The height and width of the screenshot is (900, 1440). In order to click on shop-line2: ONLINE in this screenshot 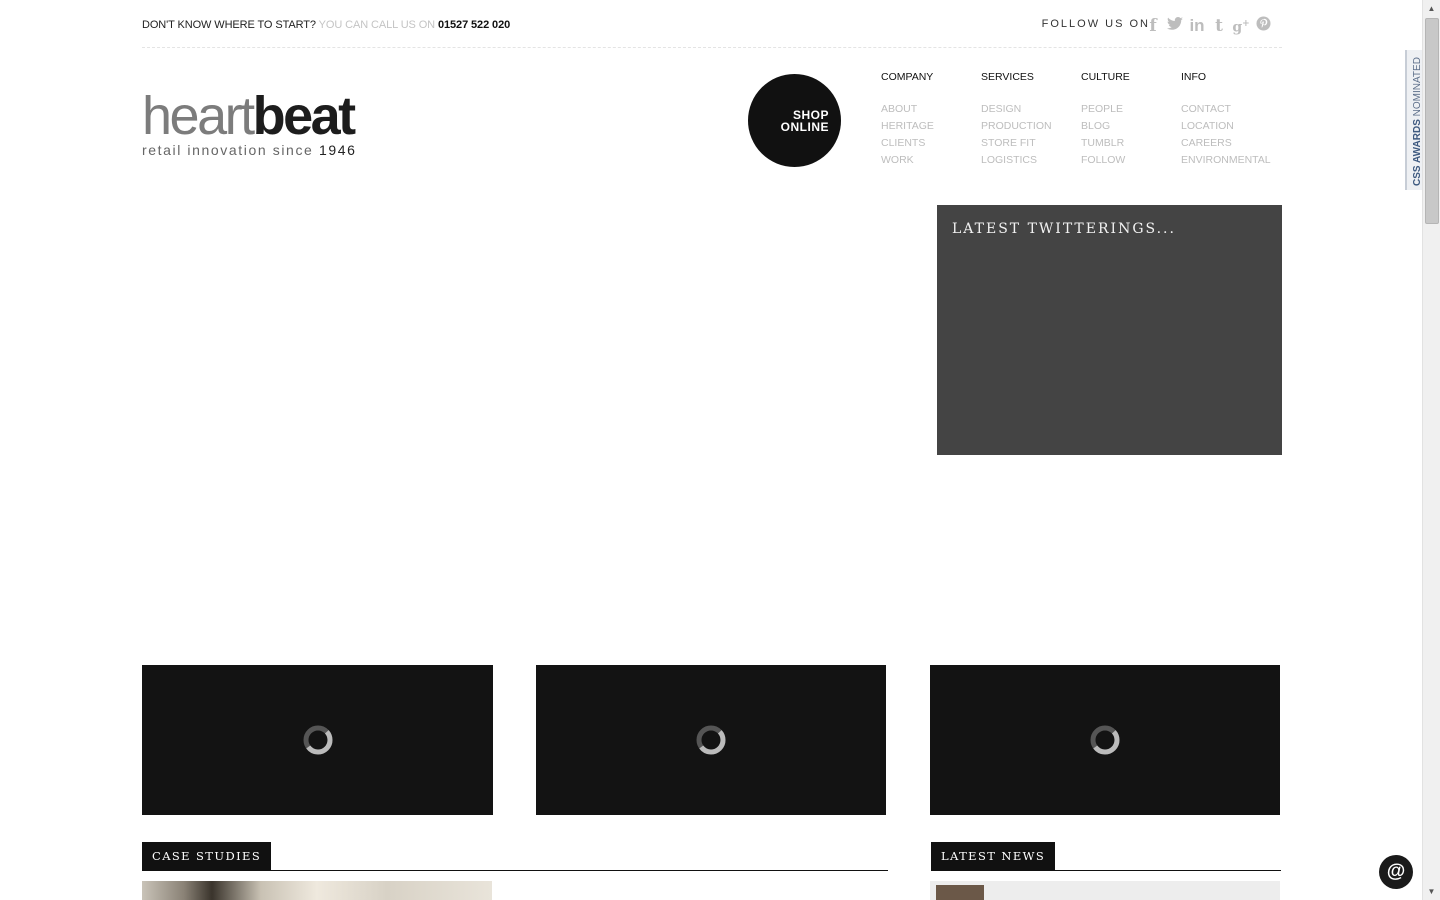, I will do `click(804, 127)`.